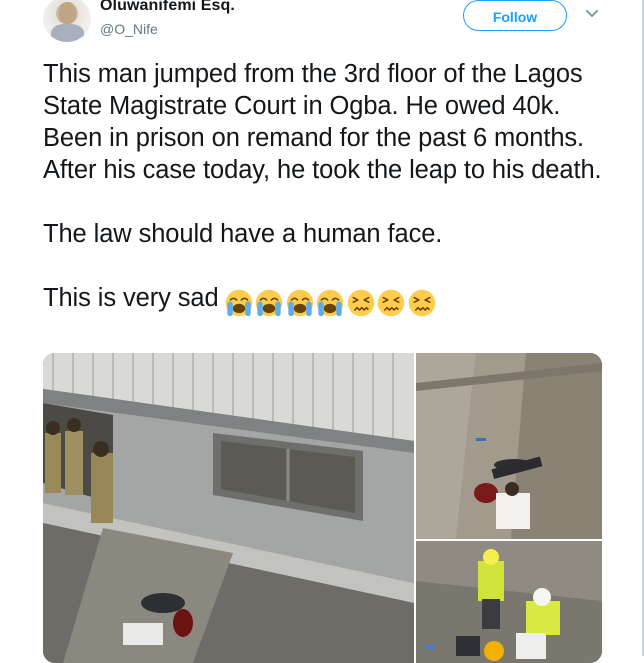  I want to click on tweet-paragraph: This is very sad, so click(333, 300).